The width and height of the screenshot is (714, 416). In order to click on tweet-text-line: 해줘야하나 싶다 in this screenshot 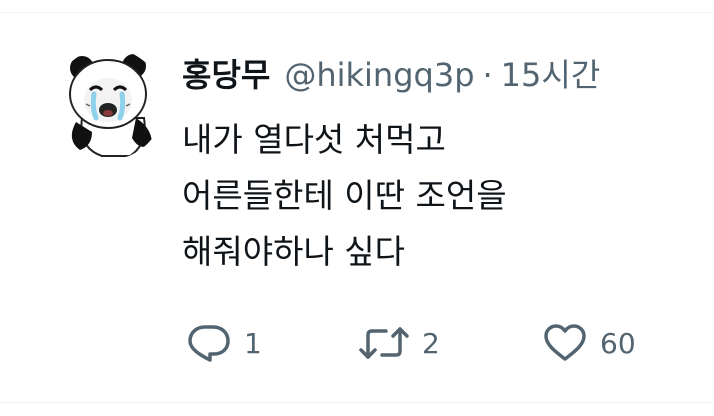, I will do `click(294, 251)`.